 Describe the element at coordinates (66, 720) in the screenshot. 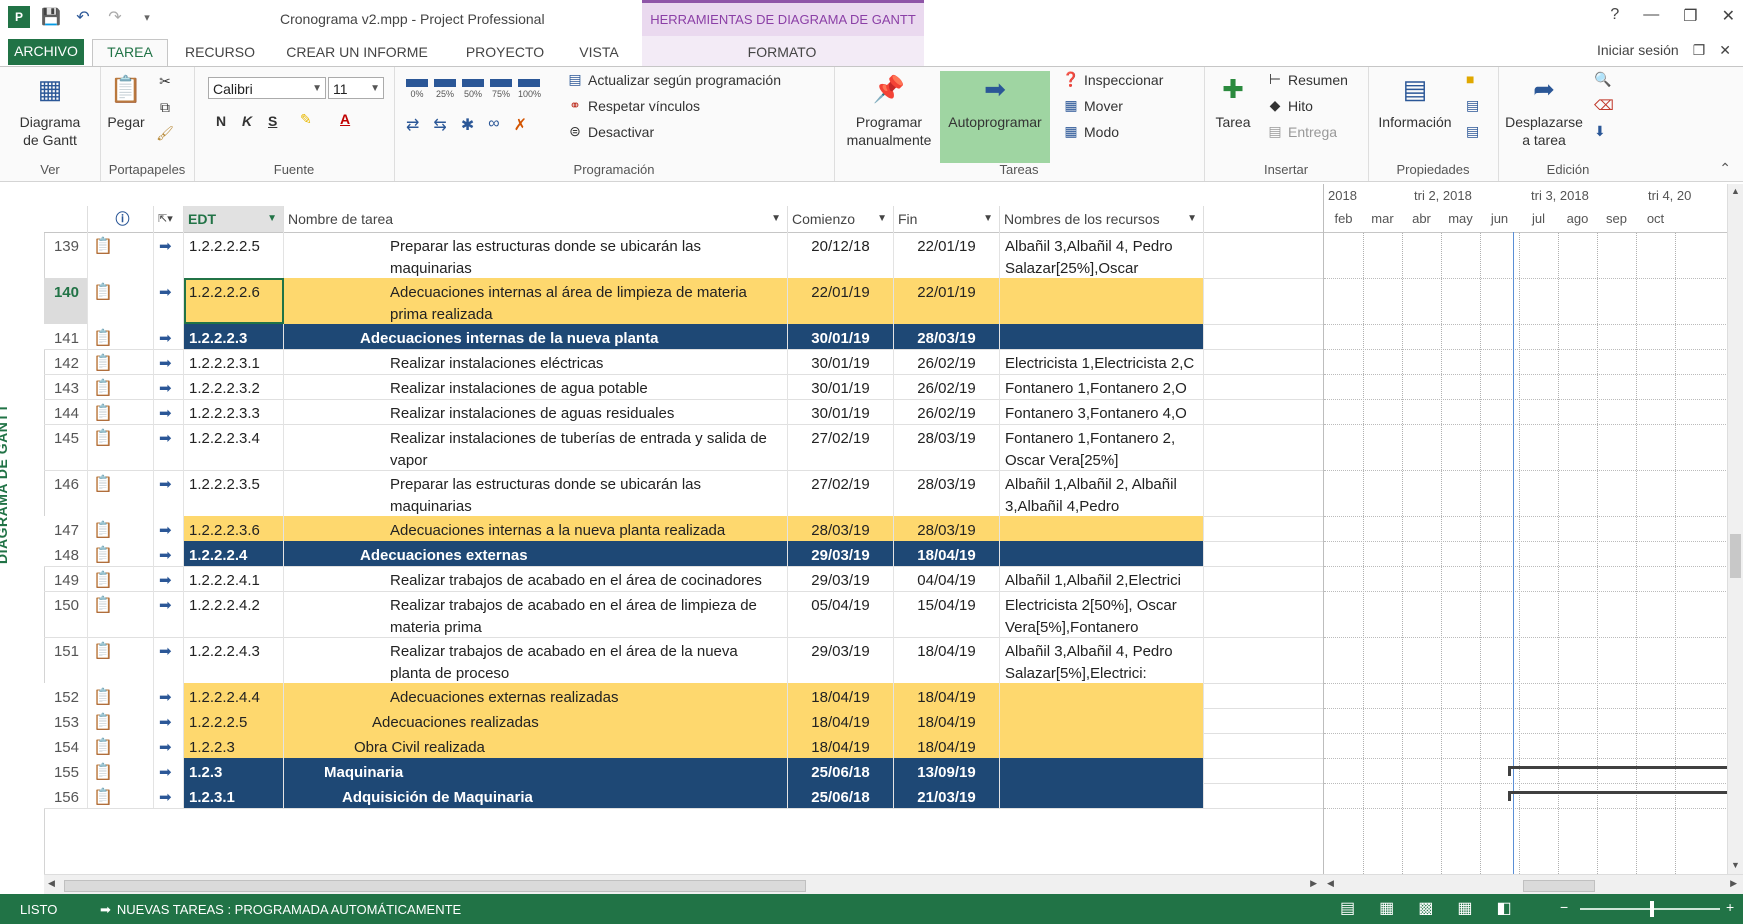

I see `task-id-cell: 153` at that location.